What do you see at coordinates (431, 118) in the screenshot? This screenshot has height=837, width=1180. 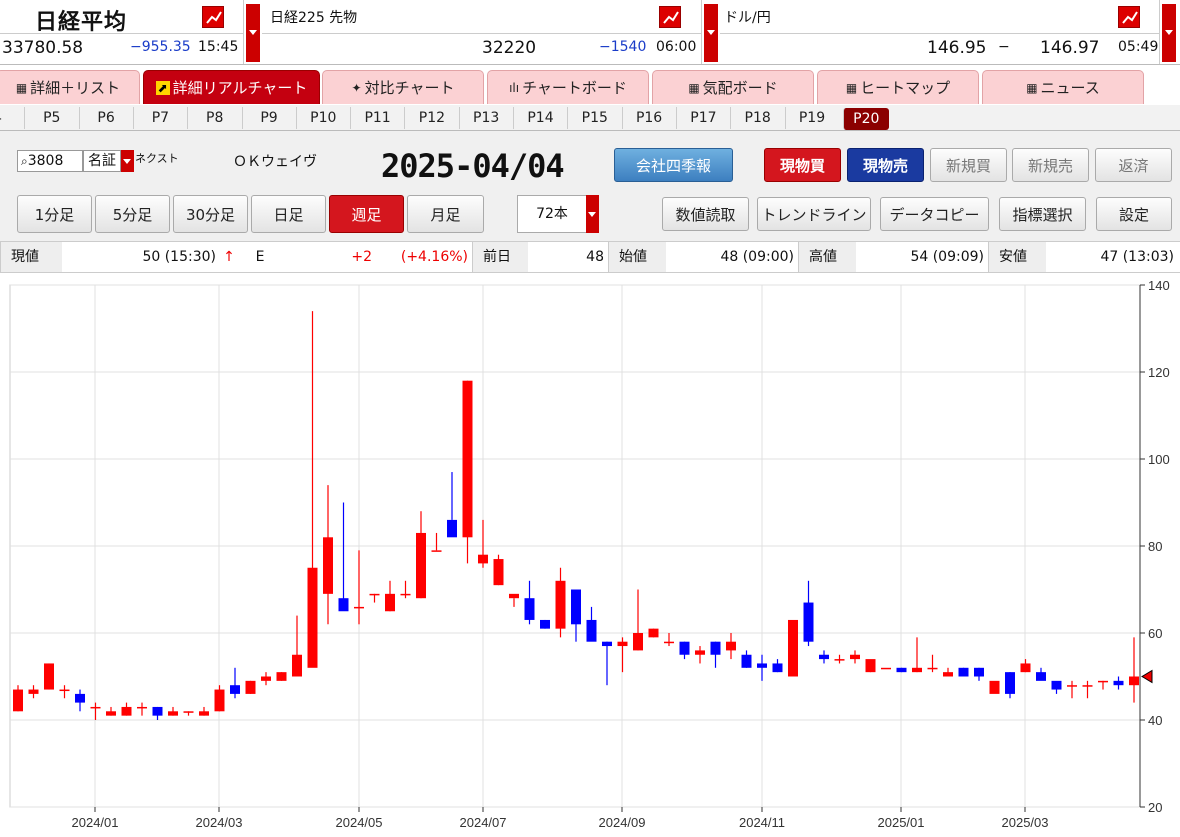 I see `page-tab-p12: P12` at bounding box center [431, 118].